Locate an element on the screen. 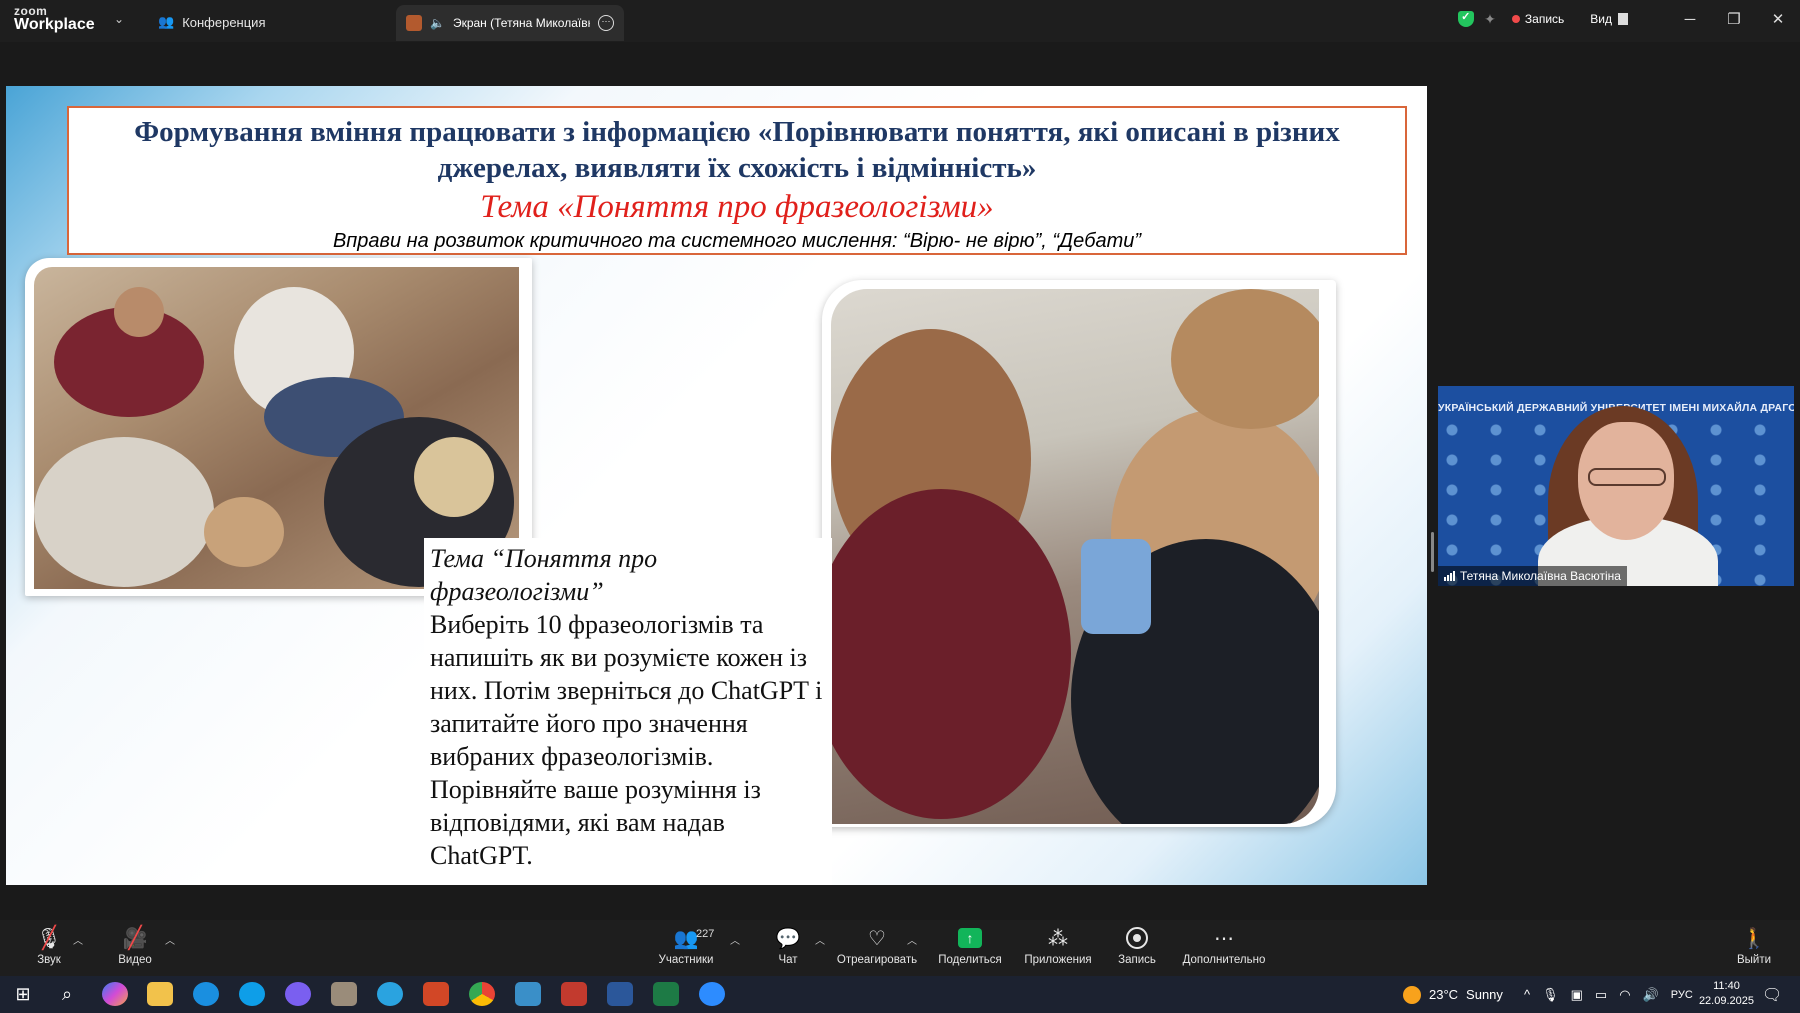 This screenshot has width=1800, height=1013. chat-caret-icon: ︿ is located at coordinates (820, 939).